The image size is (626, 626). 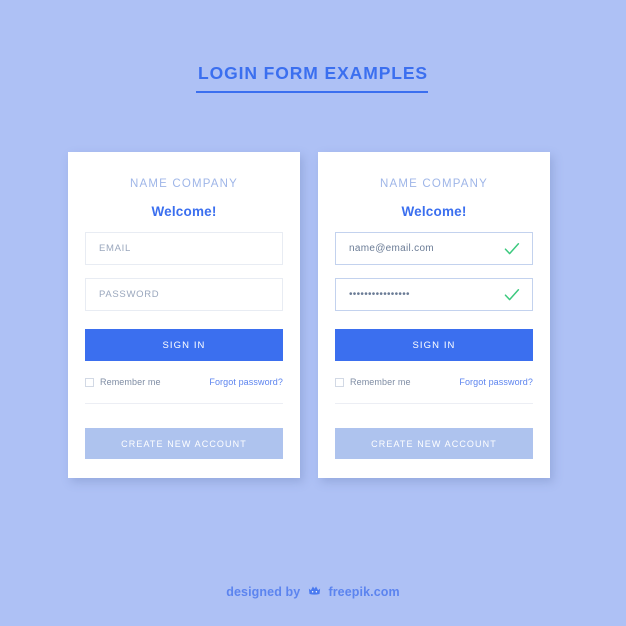 What do you see at coordinates (364, 592) in the screenshot?
I see `footer-brand: freepik.com` at bounding box center [364, 592].